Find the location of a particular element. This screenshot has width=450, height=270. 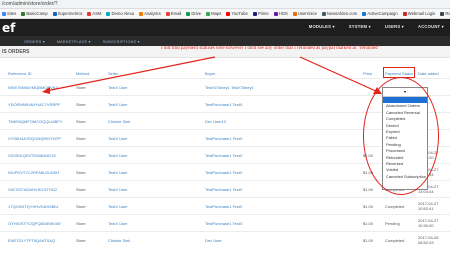

bookmark-label: Webmail Login is located at coordinates (421, 13).